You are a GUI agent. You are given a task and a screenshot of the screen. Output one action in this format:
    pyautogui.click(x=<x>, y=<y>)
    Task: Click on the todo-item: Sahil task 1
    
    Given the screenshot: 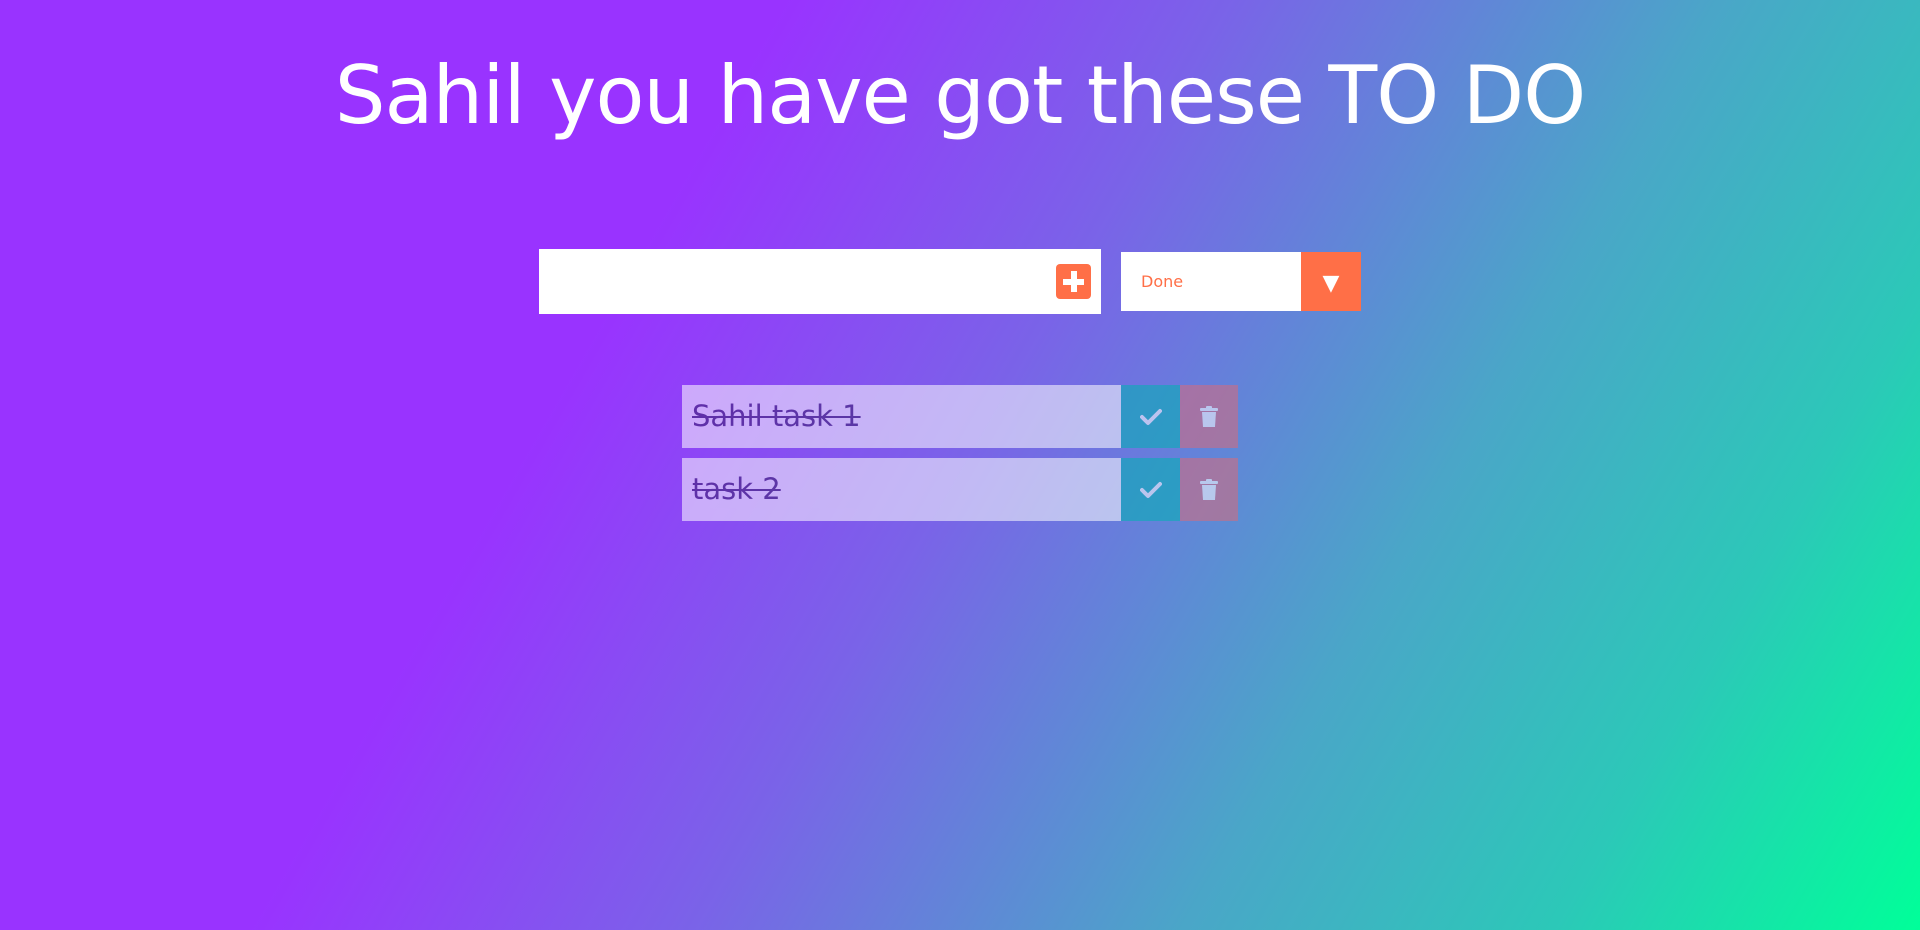 What is the action you would take?
    pyautogui.click(x=960, y=416)
    